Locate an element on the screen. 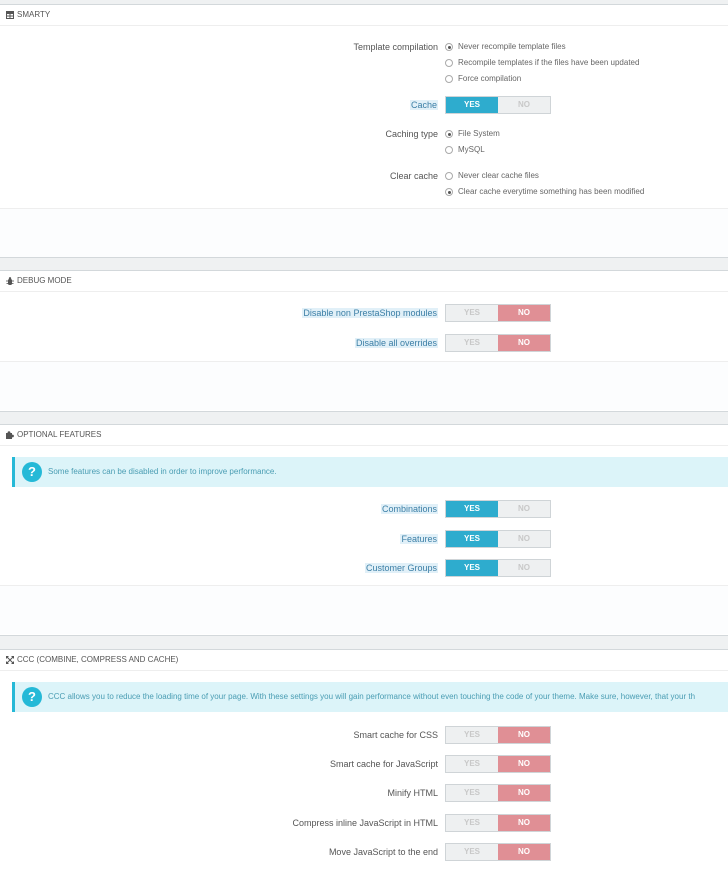  disable-overrides-label-text: Disable all overrides is located at coordinates (396, 343).